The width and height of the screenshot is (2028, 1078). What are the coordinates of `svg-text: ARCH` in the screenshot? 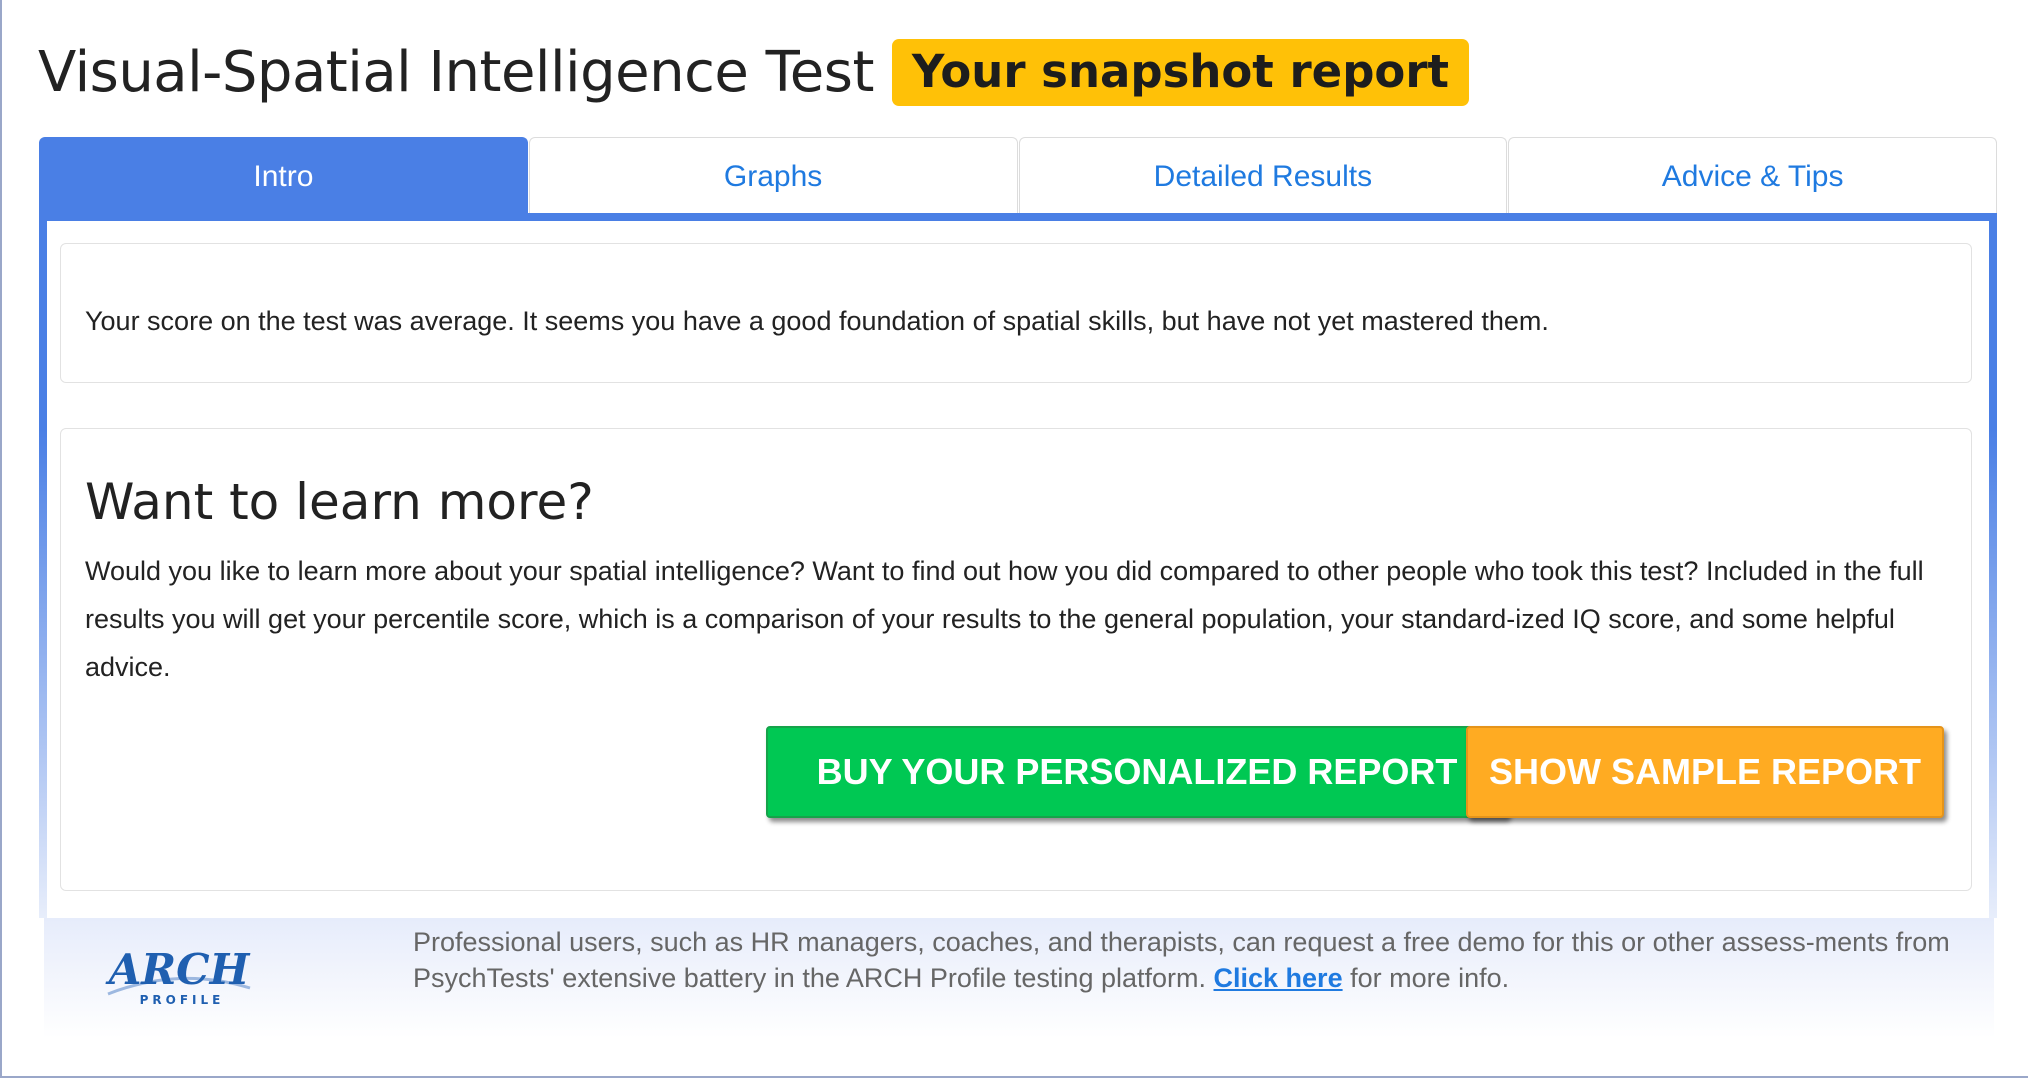 It's located at (178, 969).